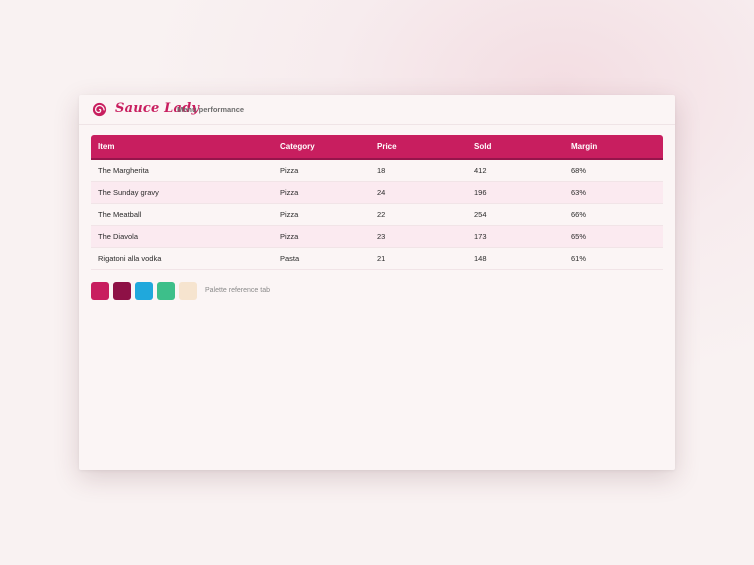 The height and width of the screenshot is (565, 754). I want to click on table-row: The Meatball Pizza 22 254 66%, so click(377, 214).